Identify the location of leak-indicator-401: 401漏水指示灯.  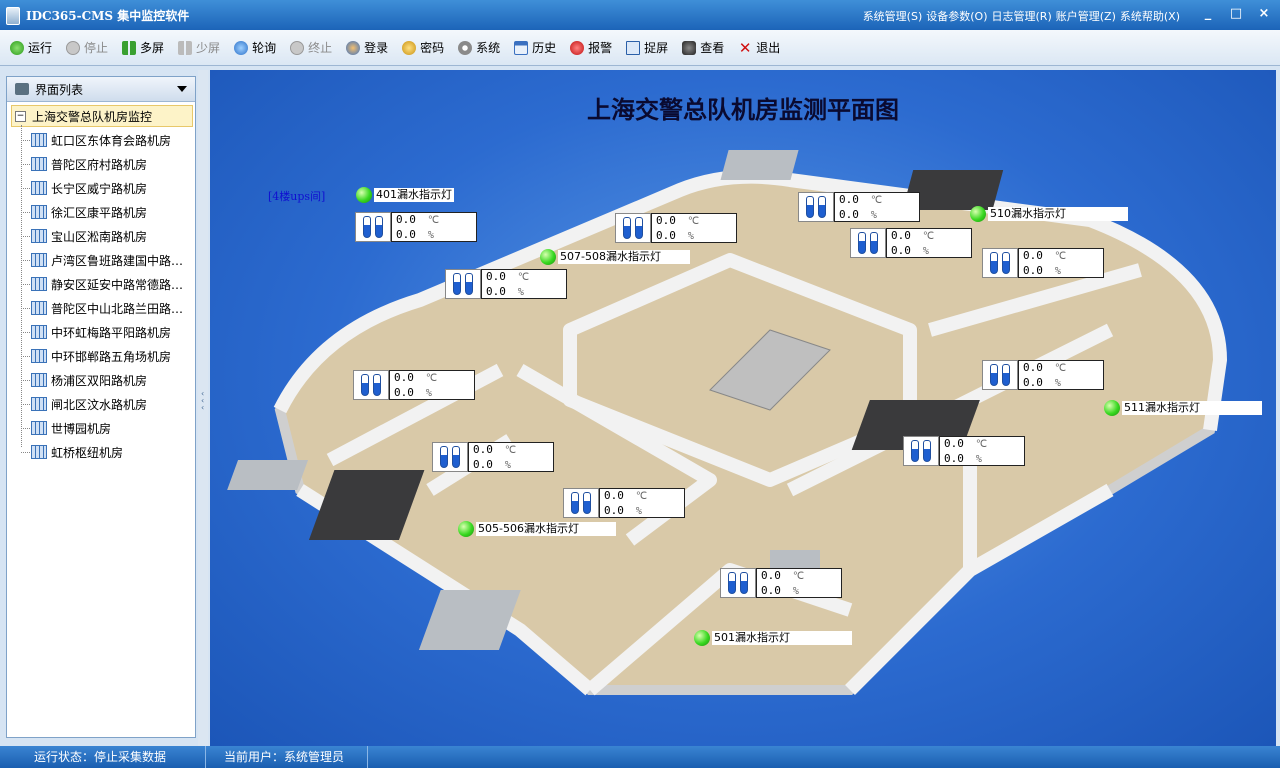
(405, 195).